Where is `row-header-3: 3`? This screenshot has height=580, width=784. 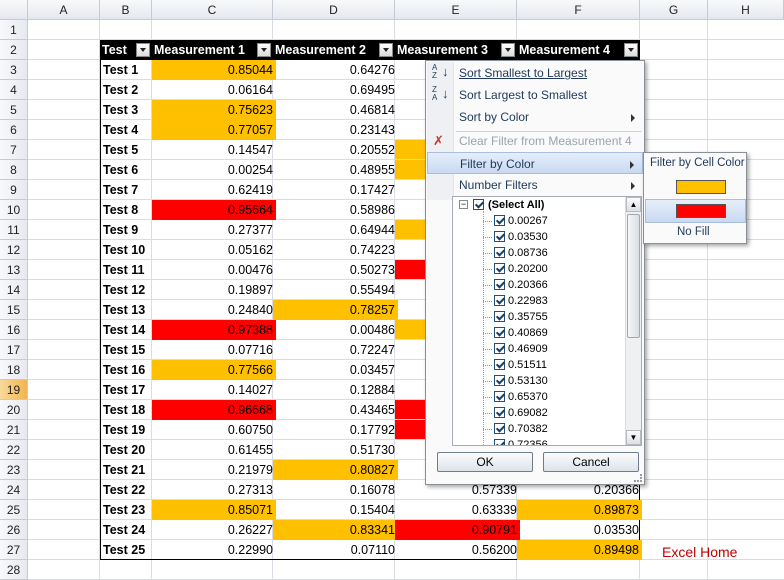 row-header-3: 3 is located at coordinates (14, 70).